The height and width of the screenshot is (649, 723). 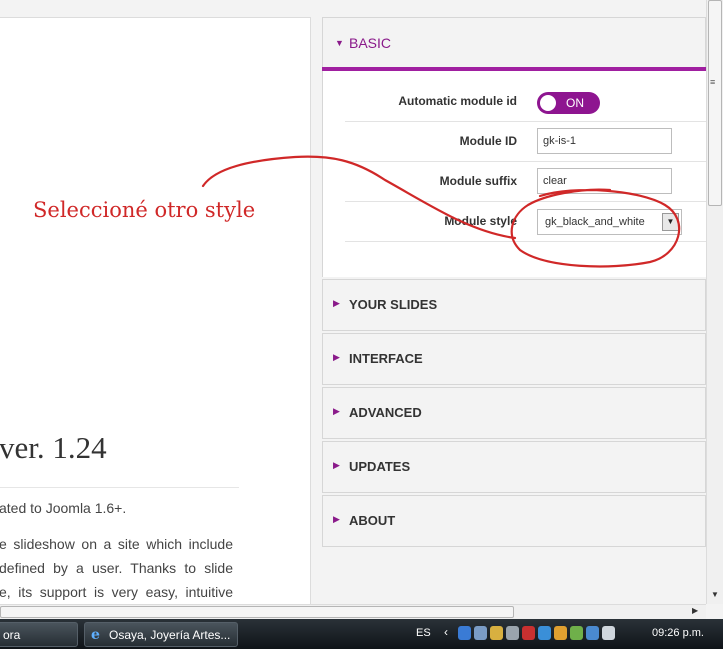 What do you see at coordinates (604, 141) in the screenshot?
I see `module-id-input: gk-is-1` at bounding box center [604, 141].